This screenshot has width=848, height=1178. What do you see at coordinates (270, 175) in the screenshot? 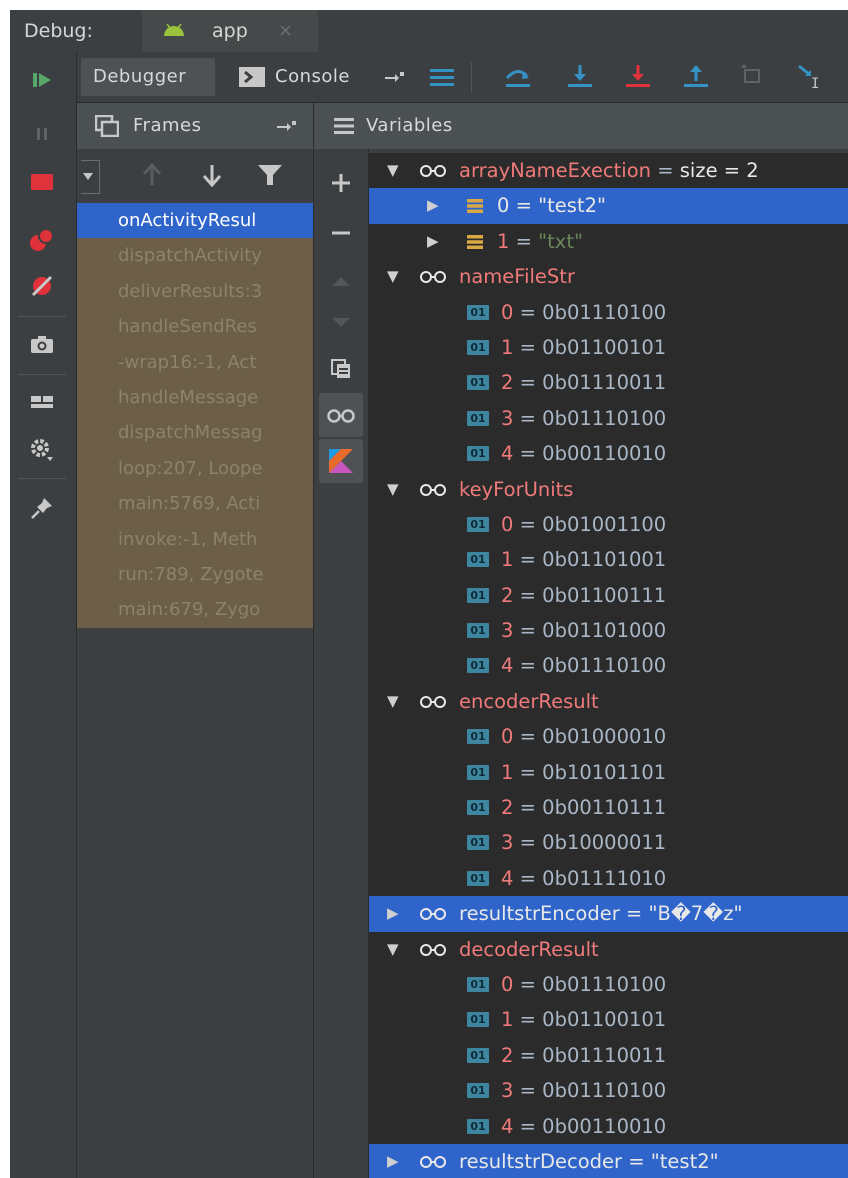
I see `filter-icon` at bounding box center [270, 175].